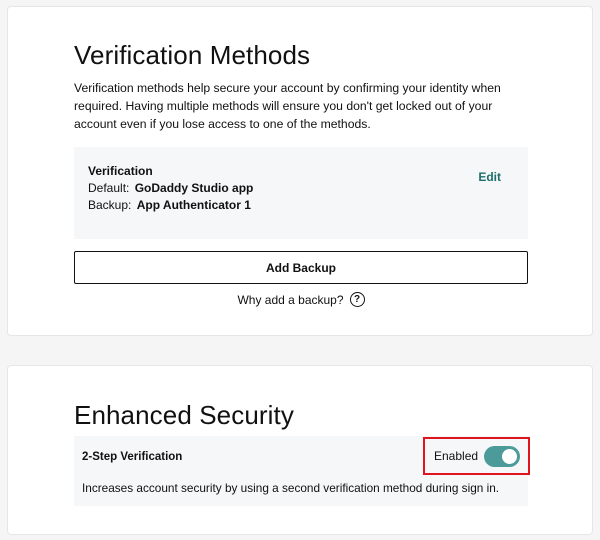  I want to click on backup-method-row: Backup: App Authenticator 1, so click(169, 205).